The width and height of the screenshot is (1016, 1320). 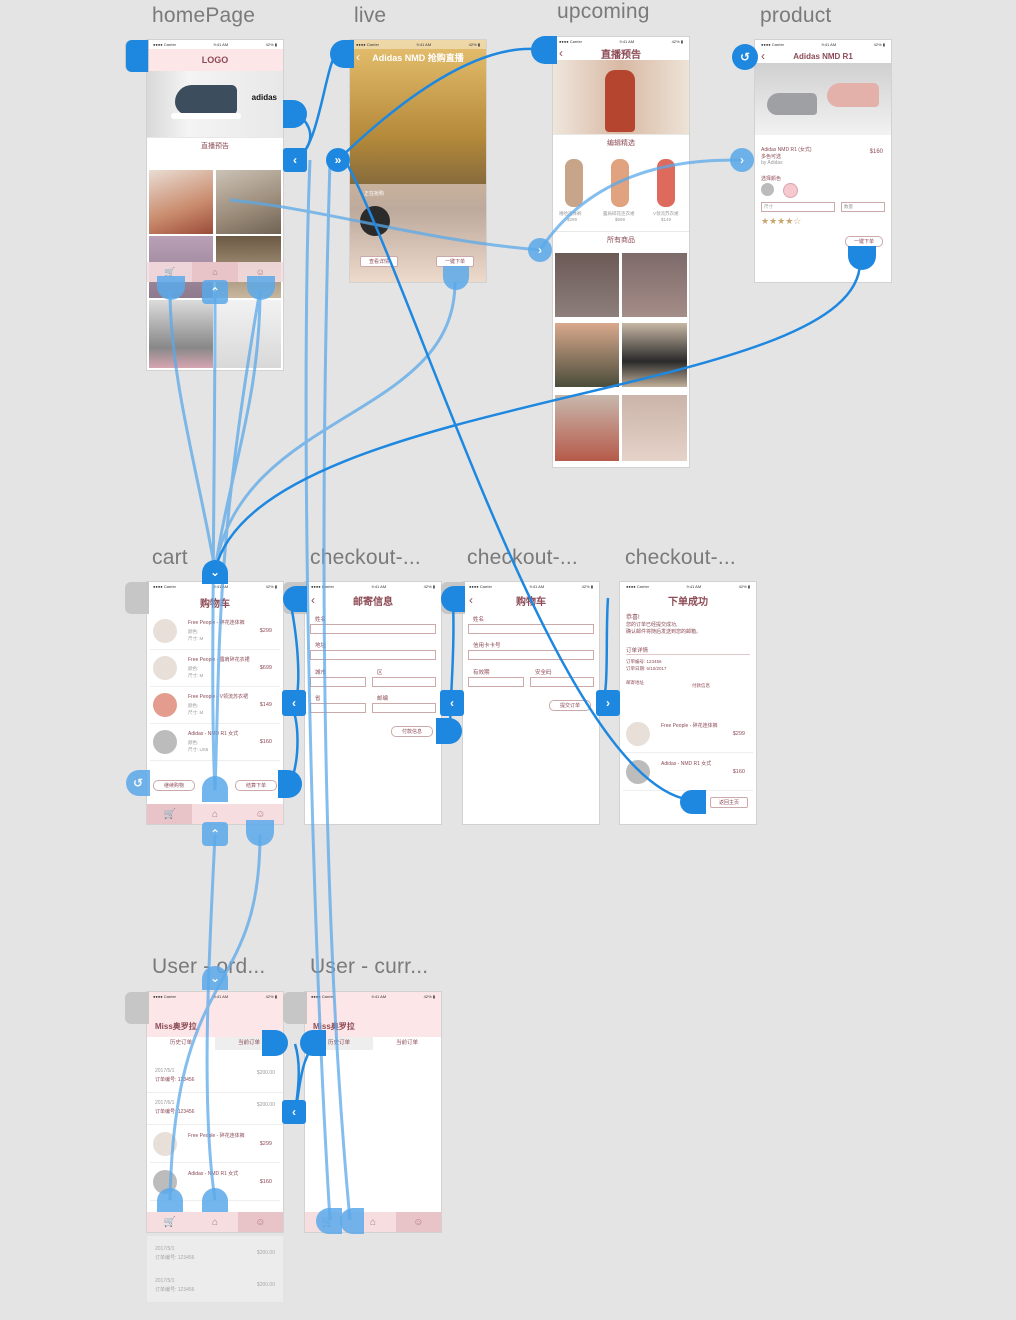 What do you see at coordinates (570, 705) in the screenshot?
I see `submit-order-button: 提交订单` at bounding box center [570, 705].